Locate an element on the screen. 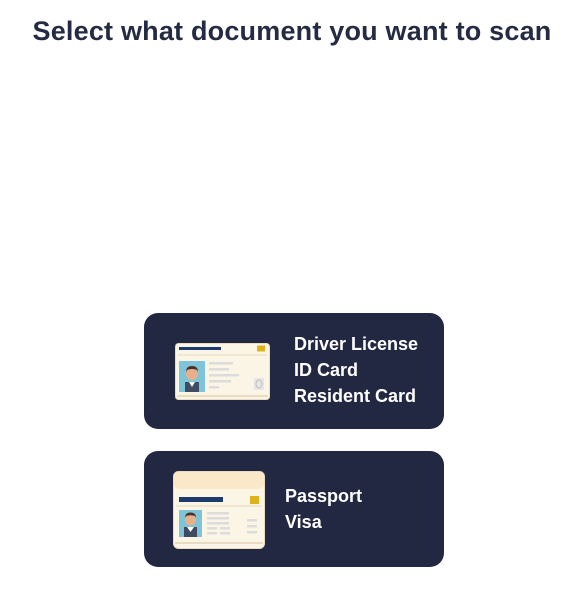  resident-card-label: Resident Card is located at coordinates (355, 396).